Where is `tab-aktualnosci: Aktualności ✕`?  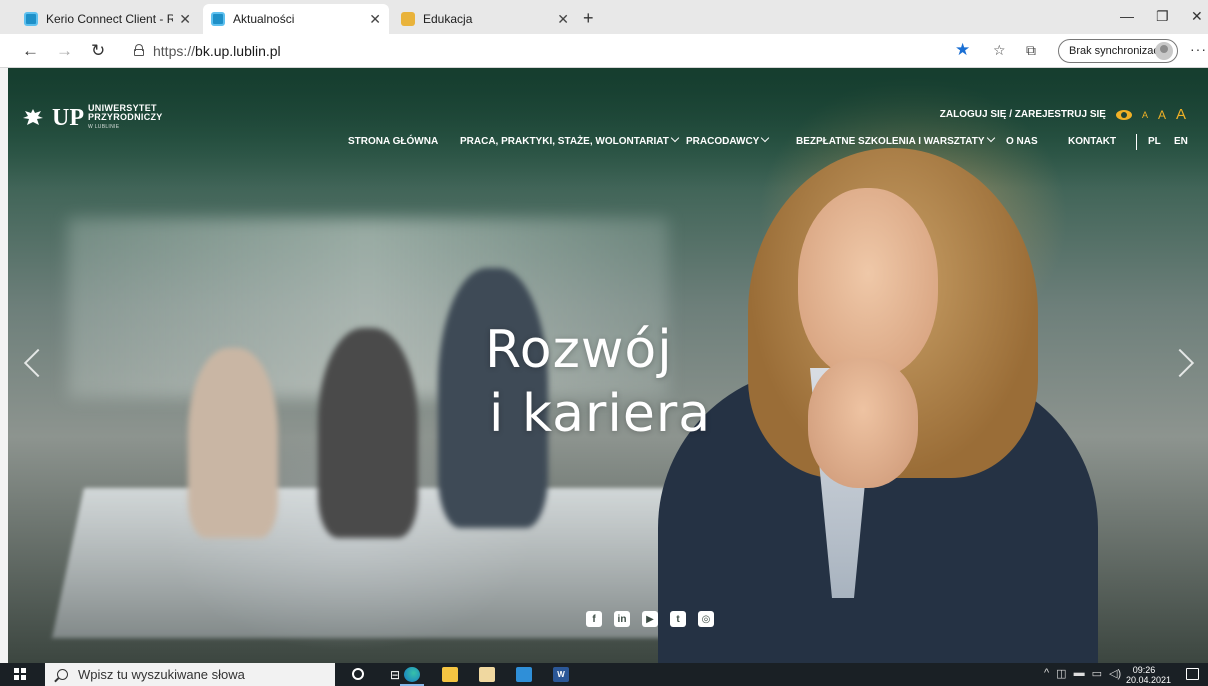
tab-aktualnosci: Aktualności ✕ is located at coordinates (296, 19).